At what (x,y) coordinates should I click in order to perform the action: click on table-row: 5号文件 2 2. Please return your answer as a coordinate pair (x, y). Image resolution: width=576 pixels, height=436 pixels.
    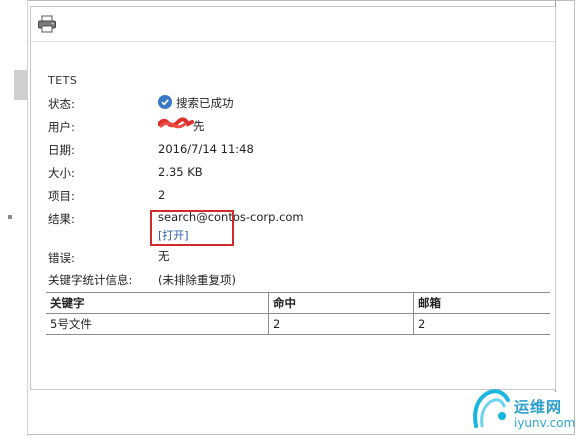
    Looking at the image, I should click on (298, 324).